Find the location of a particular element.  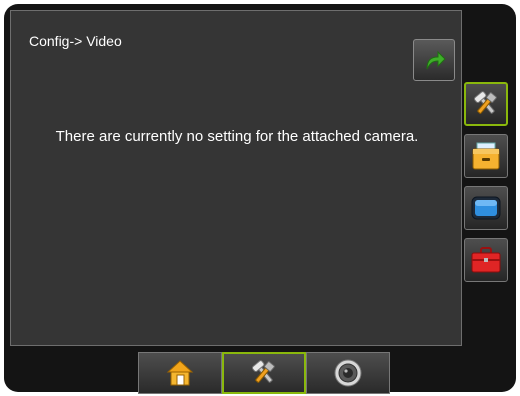

home-icon is located at coordinates (180, 373).